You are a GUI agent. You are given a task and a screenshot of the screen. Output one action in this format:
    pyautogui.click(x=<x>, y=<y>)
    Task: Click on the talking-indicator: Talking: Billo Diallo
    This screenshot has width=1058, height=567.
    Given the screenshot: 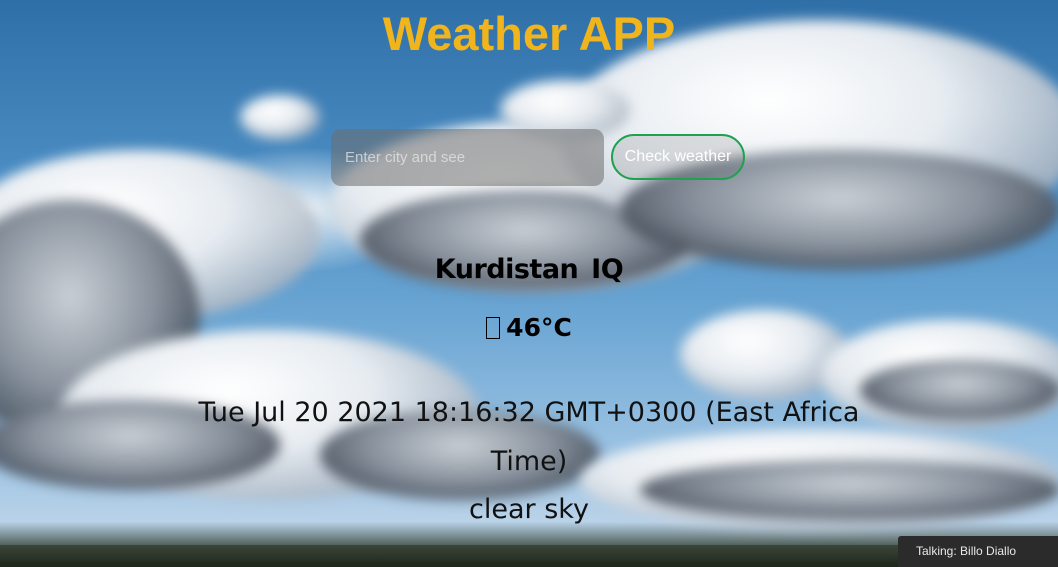 What is the action you would take?
    pyautogui.click(x=978, y=551)
    